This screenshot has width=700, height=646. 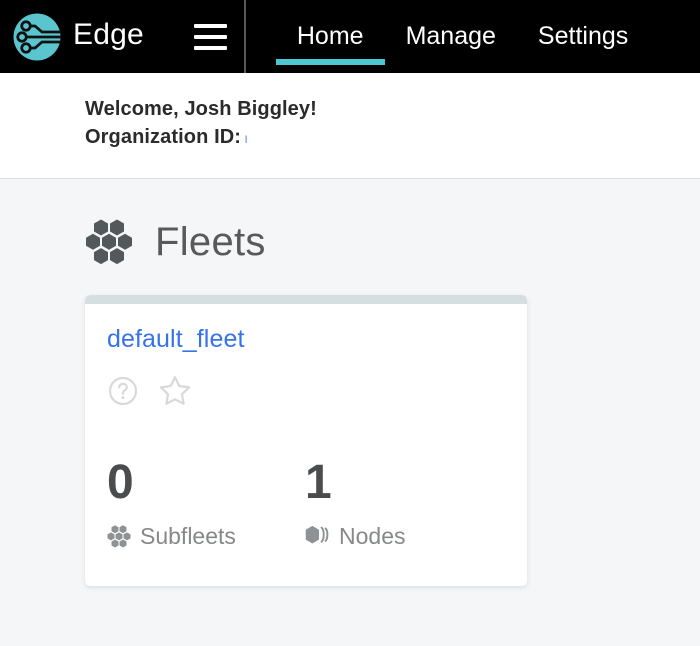 What do you see at coordinates (120, 483) in the screenshot?
I see `stat-subfleets-value: 0` at bounding box center [120, 483].